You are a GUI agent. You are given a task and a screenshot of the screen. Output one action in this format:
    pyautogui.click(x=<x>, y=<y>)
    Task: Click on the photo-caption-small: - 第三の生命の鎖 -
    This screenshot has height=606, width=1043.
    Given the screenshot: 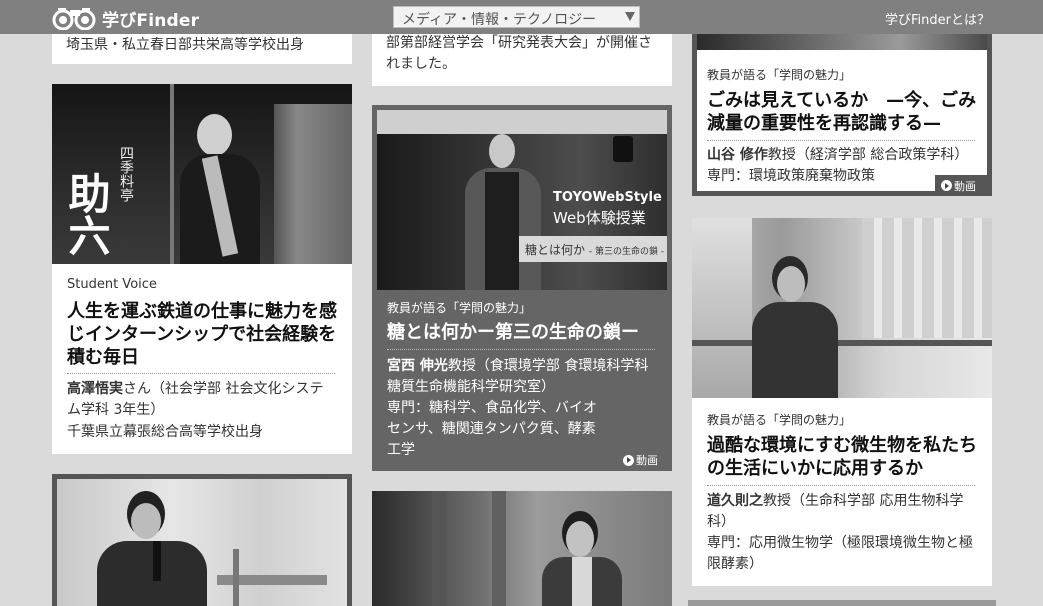 What is the action you would take?
    pyautogui.click(x=626, y=252)
    